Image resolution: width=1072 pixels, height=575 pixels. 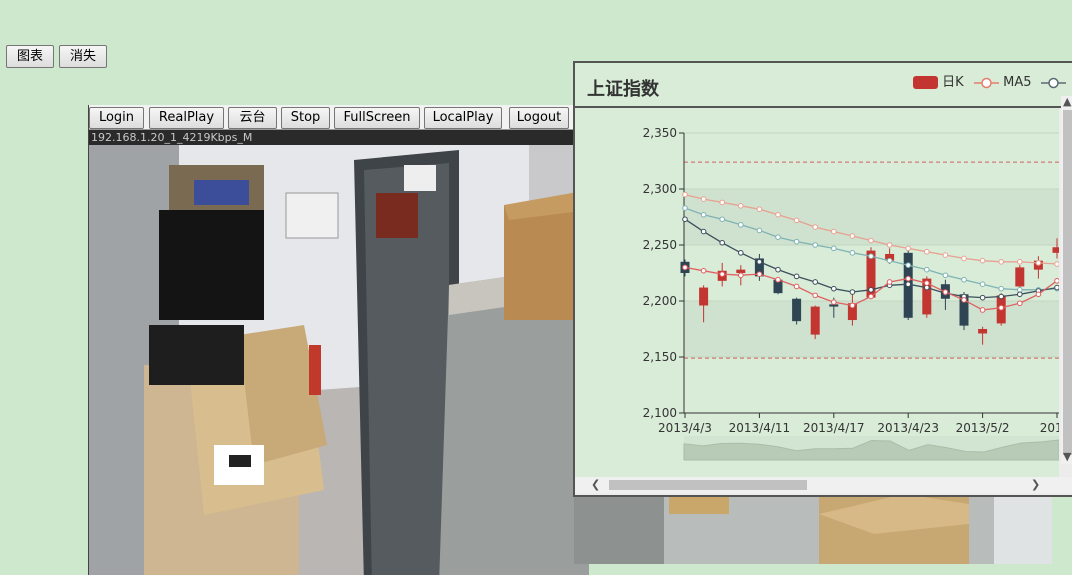 What do you see at coordinates (463, 118) in the screenshot?
I see `localplay-button: LocalPlay` at bounding box center [463, 118].